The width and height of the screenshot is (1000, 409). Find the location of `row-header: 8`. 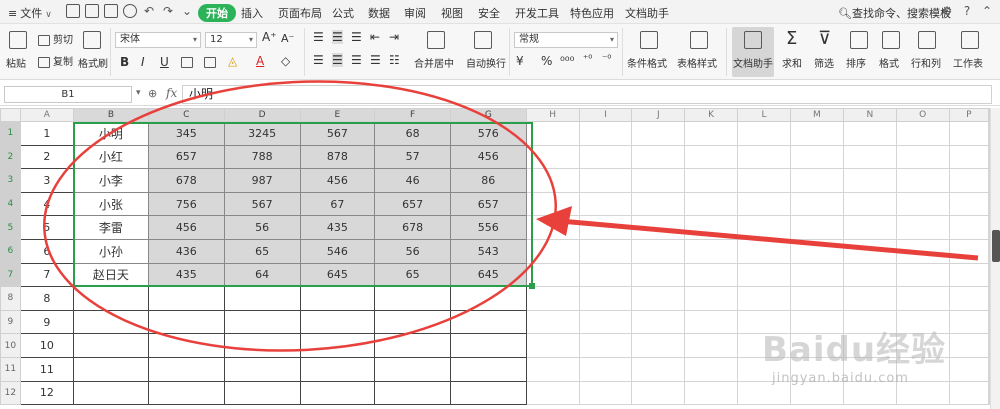

row-header: 8 is located at coordinates (10, 298).